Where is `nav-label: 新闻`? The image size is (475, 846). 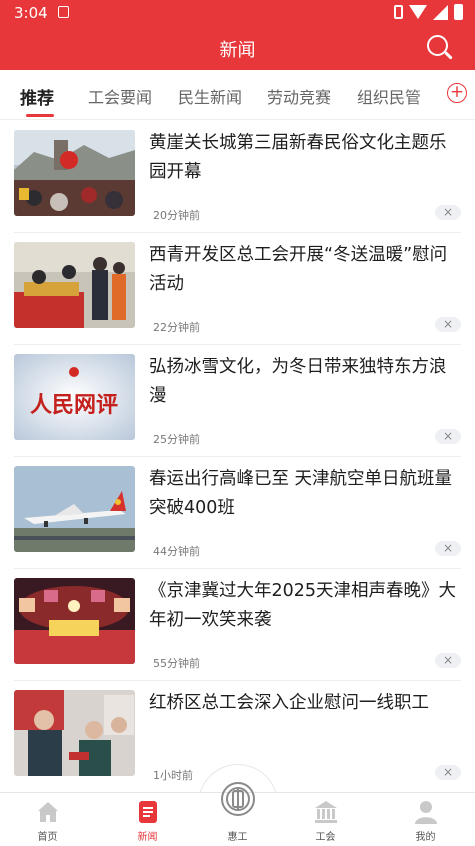
nav-label: 新闻 is located at coordinates (147, 837).